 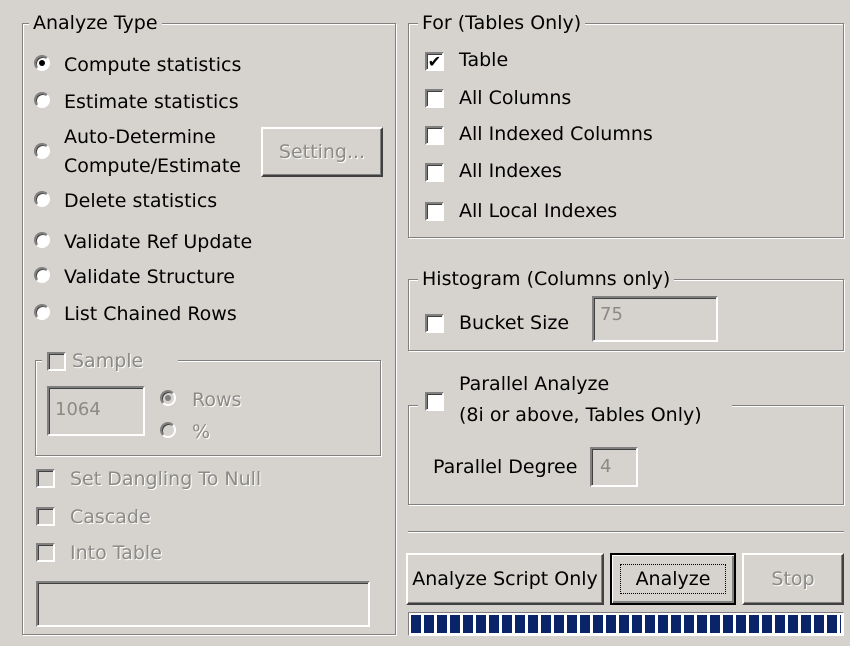 What do you see at coordinates (614, 467) in the screenshot?
I see `parallel-degree-input: 4` at bounding box center [614, 467].